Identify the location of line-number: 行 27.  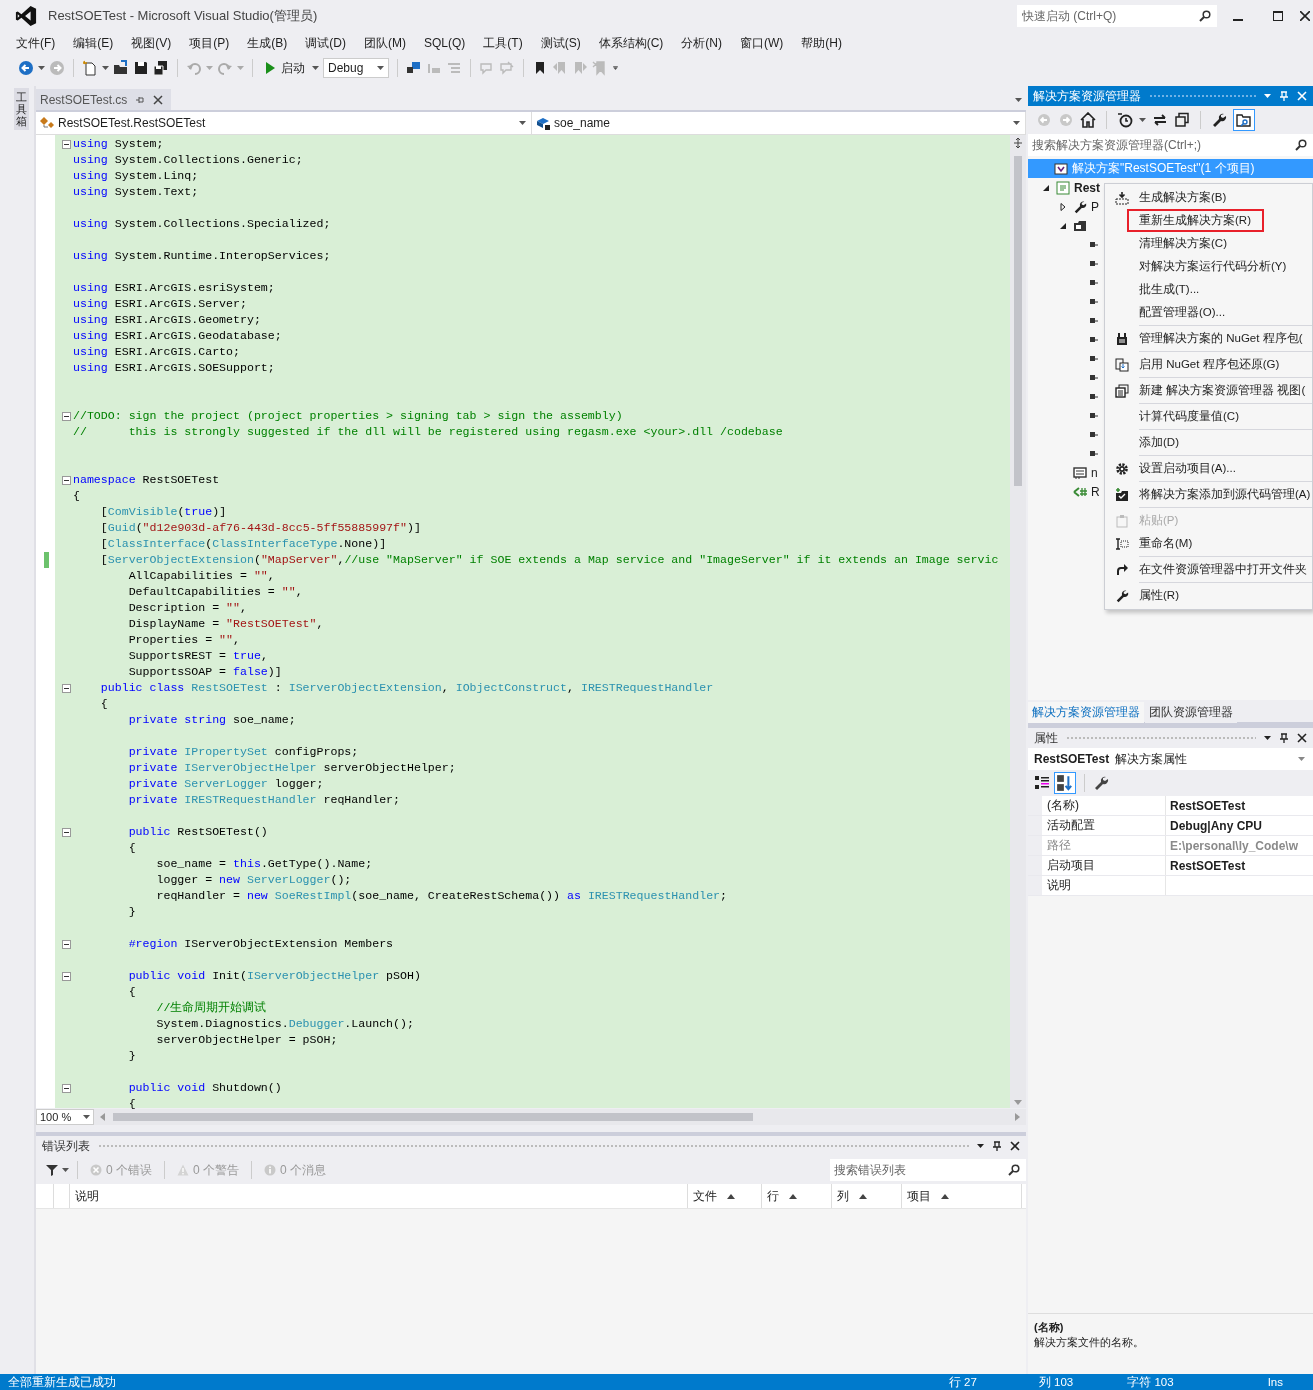
(962, 1382).